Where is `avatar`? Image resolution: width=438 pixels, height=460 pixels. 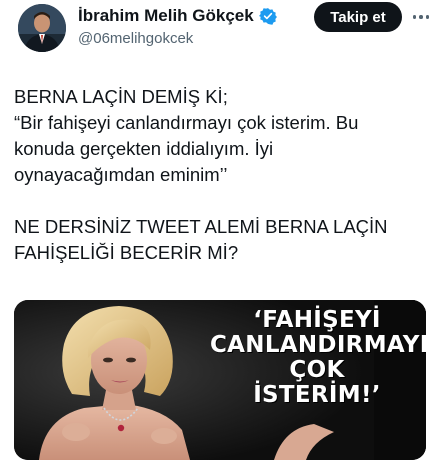 avatar is located at coordinates (42, 28).